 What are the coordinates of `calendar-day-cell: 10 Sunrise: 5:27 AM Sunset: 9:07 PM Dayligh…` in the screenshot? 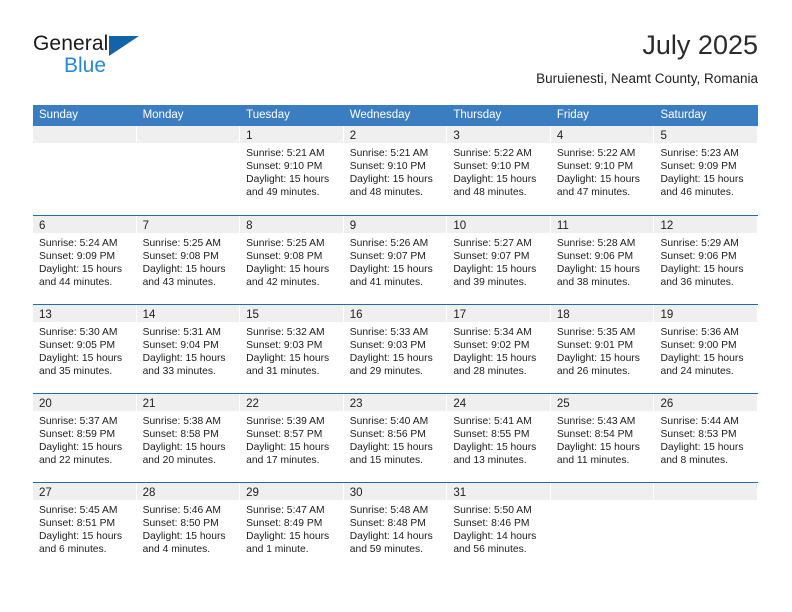 It's located at (499, 260).